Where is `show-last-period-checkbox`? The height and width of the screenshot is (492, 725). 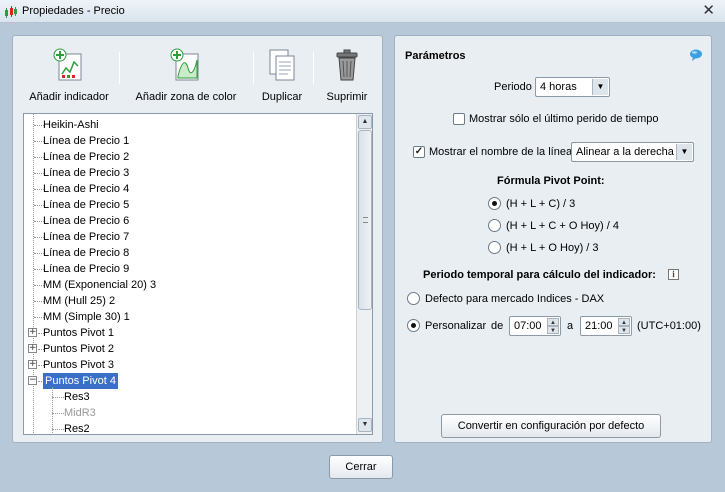
show-last-period-checkbox is located at coordinates (459, 119).